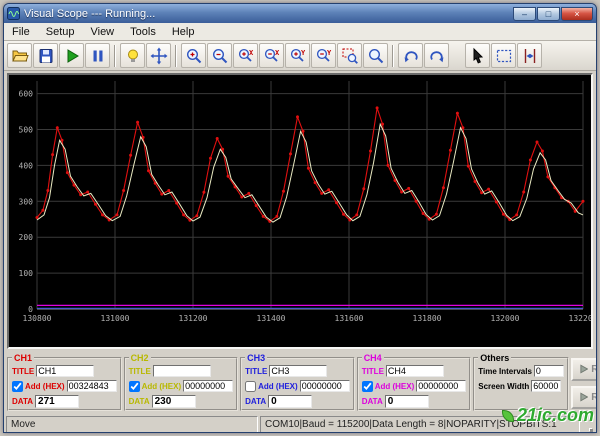 This screenshot has width=600, height=436. What do you see at coordinates (256, 358) in the screenshot?
I see `channel-caption: CH3` at bounding box center [256, 358].